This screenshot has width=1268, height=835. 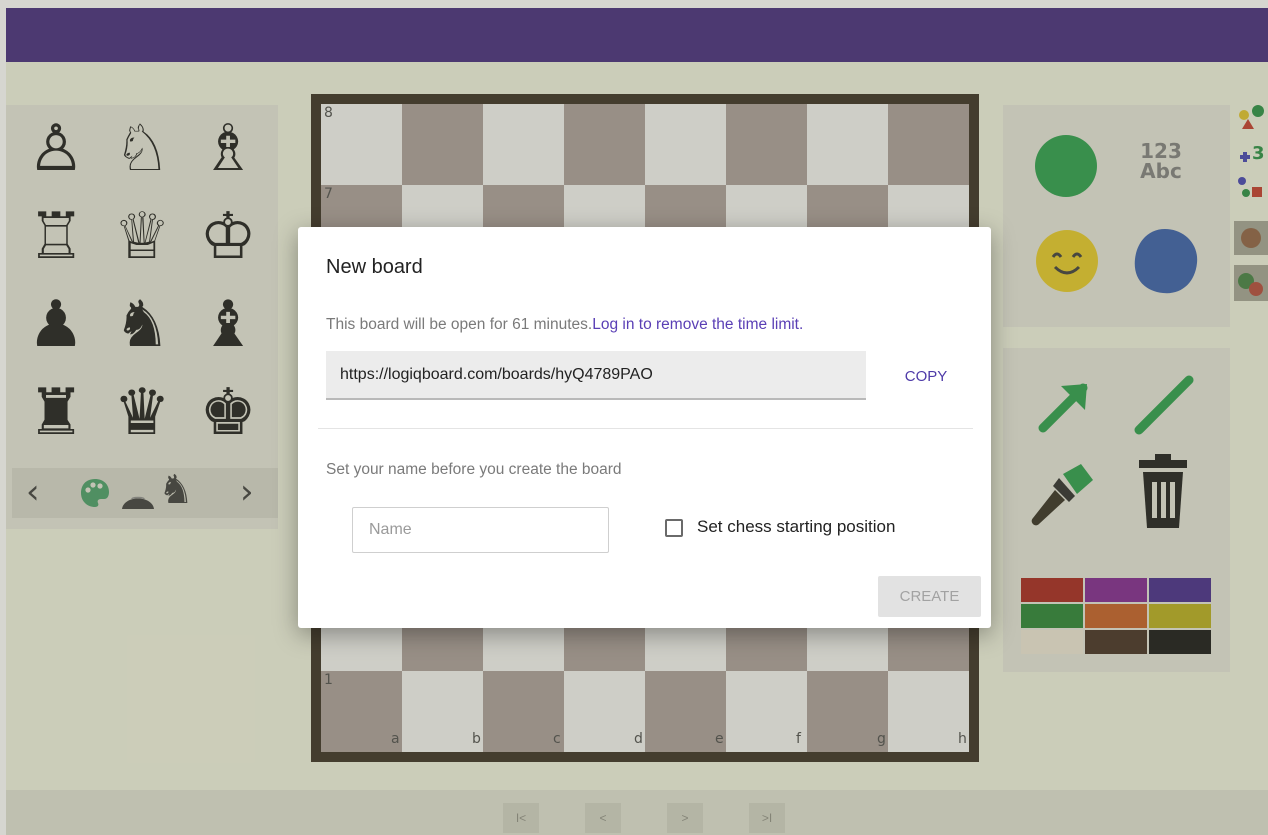 What do you see at coordinates (697, 324) in the screenshot?
I see `login-link: Log in to remove the time limit.` at bounding box center [697, 324].